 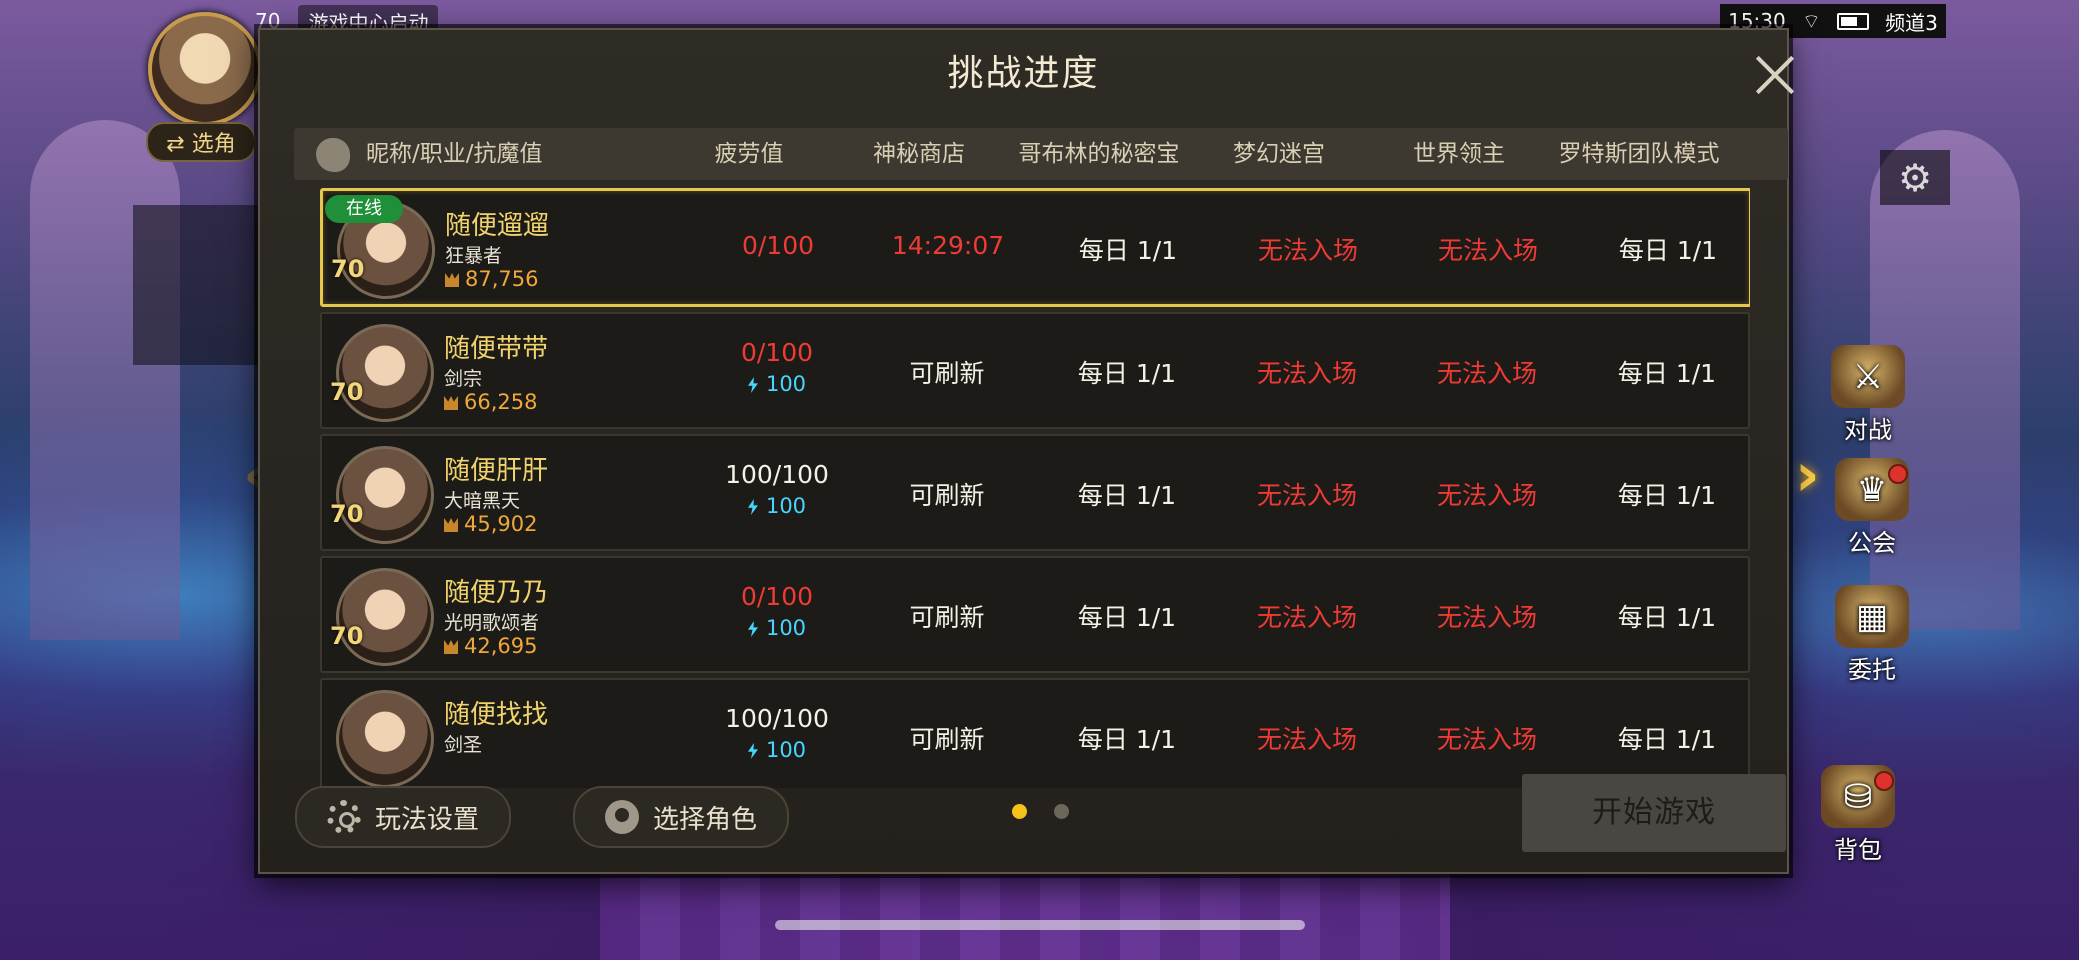 I want to click on column-dream-maze: 梦幻迷宫, so click(x=1279, y=154).